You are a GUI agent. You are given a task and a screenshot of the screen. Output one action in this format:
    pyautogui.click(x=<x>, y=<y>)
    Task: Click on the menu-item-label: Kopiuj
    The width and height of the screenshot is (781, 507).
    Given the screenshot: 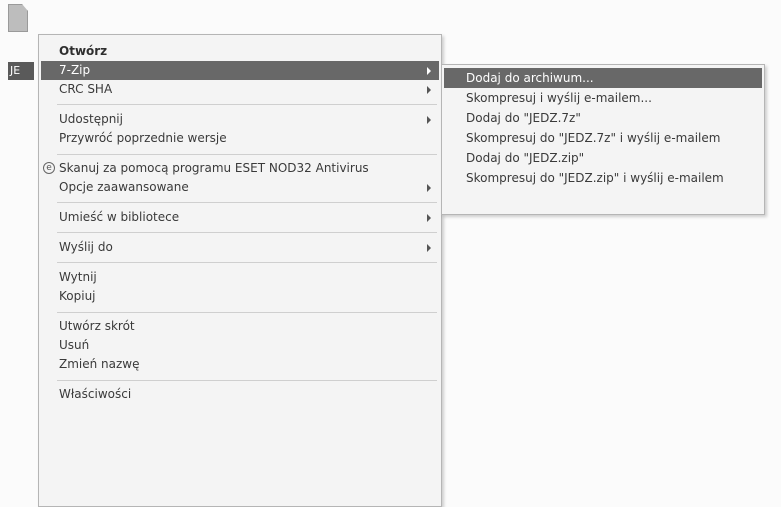 What is the action you would take?
    pyautogui.click(x=77, y=296)
    